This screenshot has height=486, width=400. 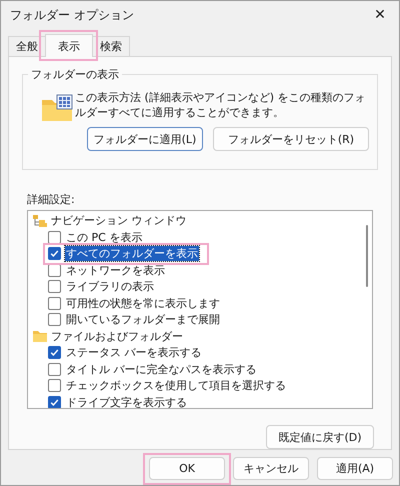 I want to click on dialog-button: 適用(A), so click(x=355, y=468).